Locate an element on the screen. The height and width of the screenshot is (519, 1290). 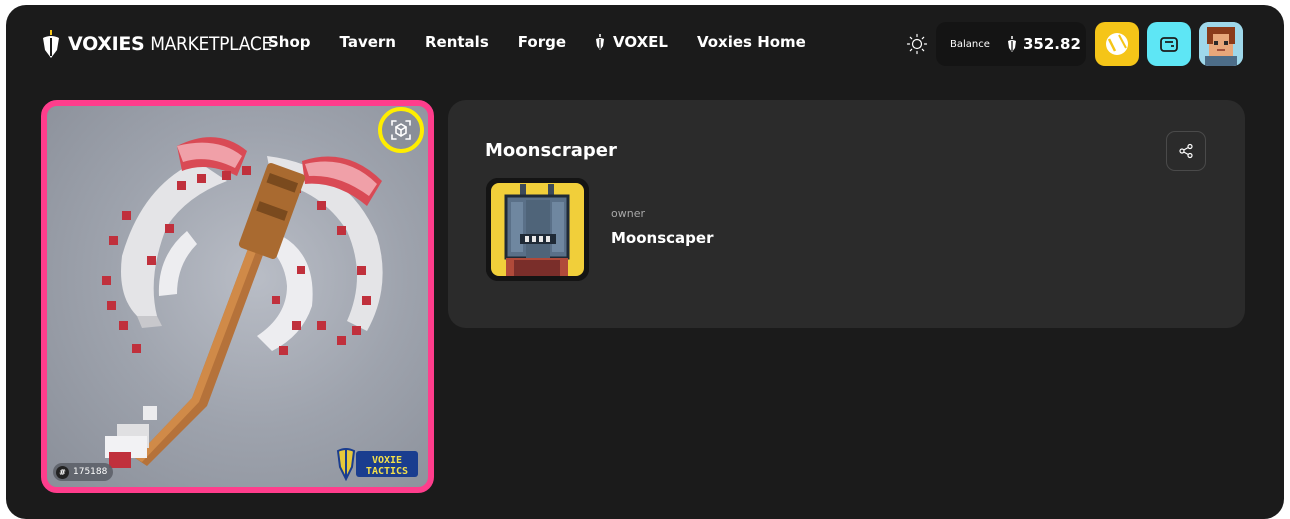
nav-rentals: Rentals is located at coordinates (457, 42).